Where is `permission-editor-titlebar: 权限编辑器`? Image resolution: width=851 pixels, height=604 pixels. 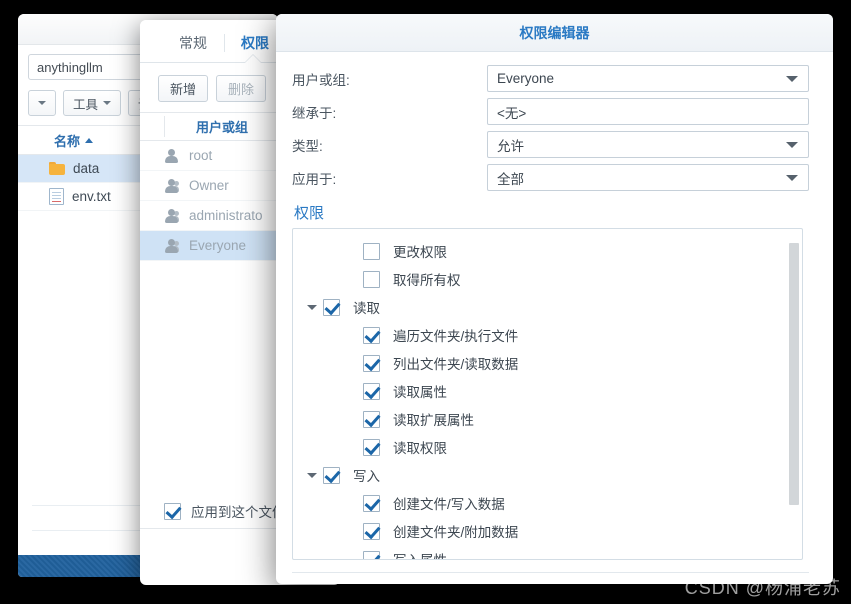 permission-editor-titlebar: 权限编辑器 is located at coordinates (554, 33).